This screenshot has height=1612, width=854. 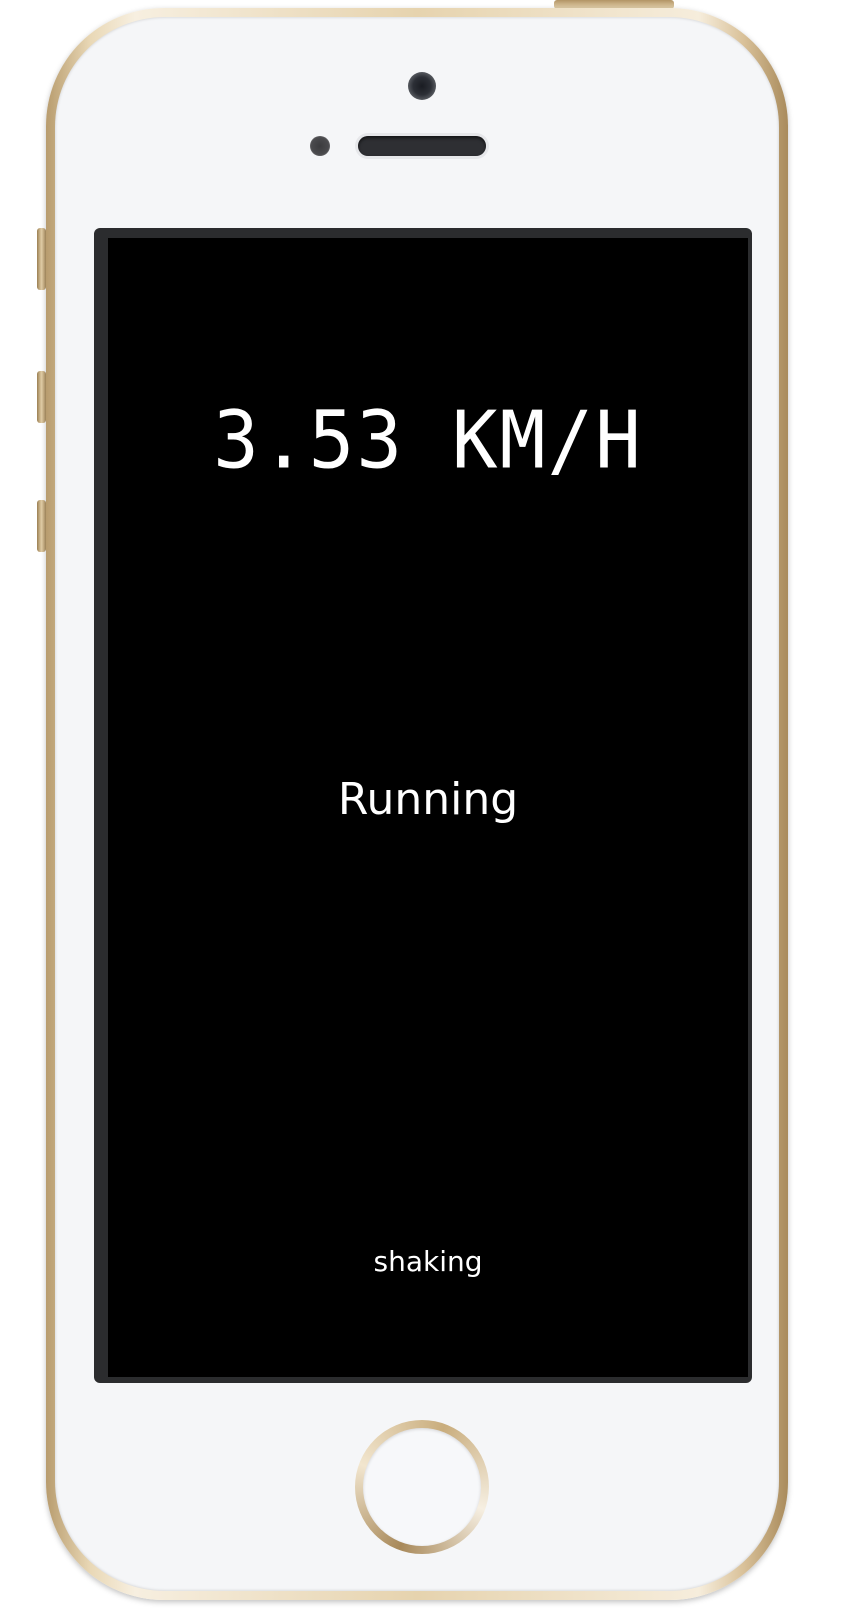 I want to click on activity-label: Running, so click(x=428, y=799).